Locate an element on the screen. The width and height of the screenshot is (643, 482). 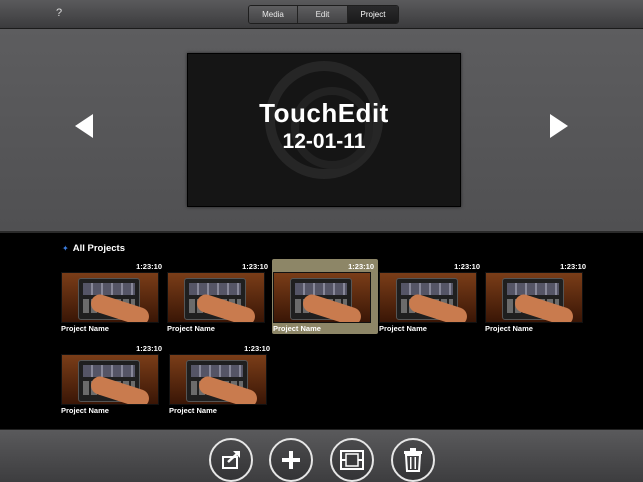
section-header: ✦ All Projects is located at coordinates (93, 248).